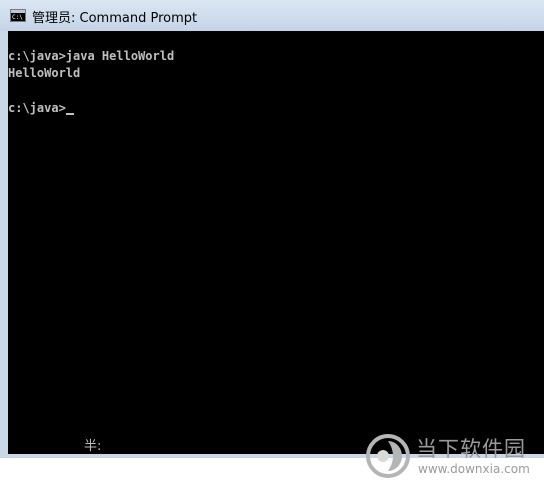 This screenshot has width=544, height=481. I want to click on watermark-url: www.downxia.com, so click(474, 469).